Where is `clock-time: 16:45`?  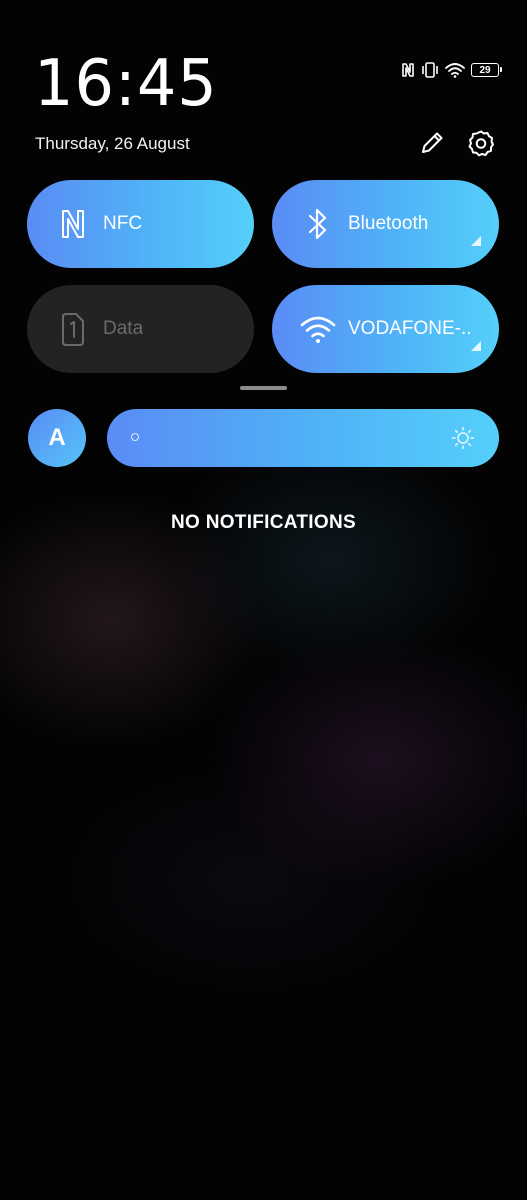 clock-time: 16:45 is located at coordinates (126, 84).